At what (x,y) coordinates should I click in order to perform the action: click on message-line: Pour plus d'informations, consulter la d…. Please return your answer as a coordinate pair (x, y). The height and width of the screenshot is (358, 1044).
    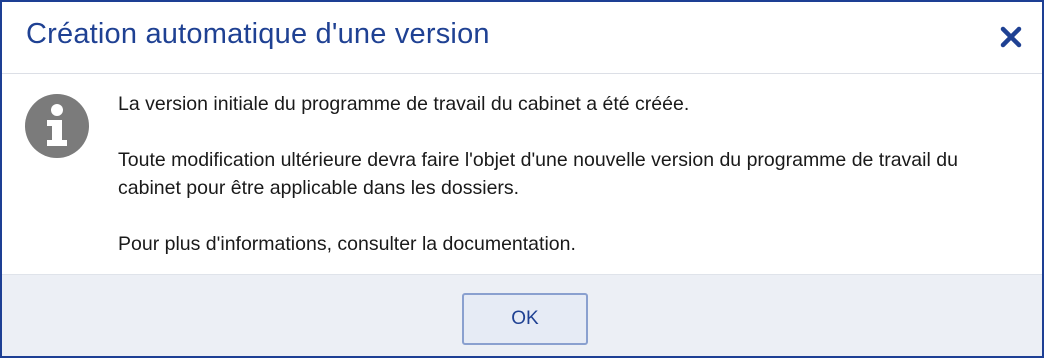
    Looking at the image, I should click on (347, 244).